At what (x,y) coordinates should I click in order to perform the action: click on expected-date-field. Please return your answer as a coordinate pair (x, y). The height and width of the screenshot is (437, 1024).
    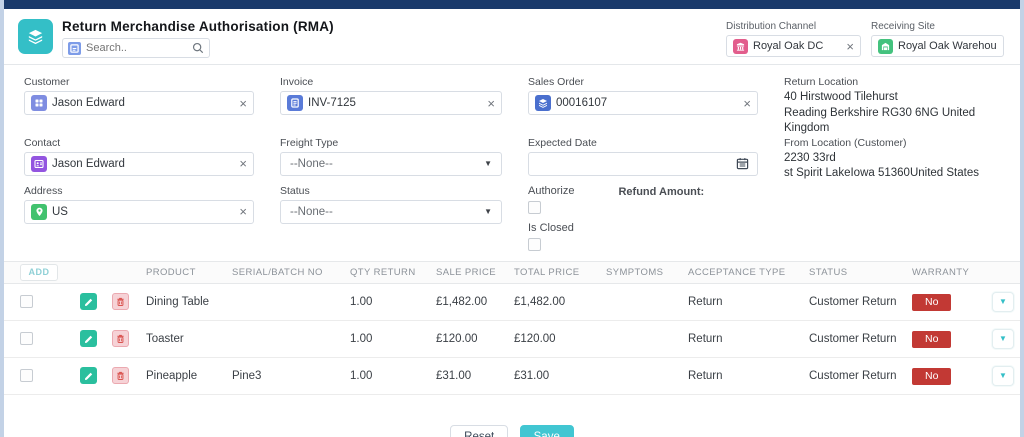
    Looking at the image, I should click on (643, 163).